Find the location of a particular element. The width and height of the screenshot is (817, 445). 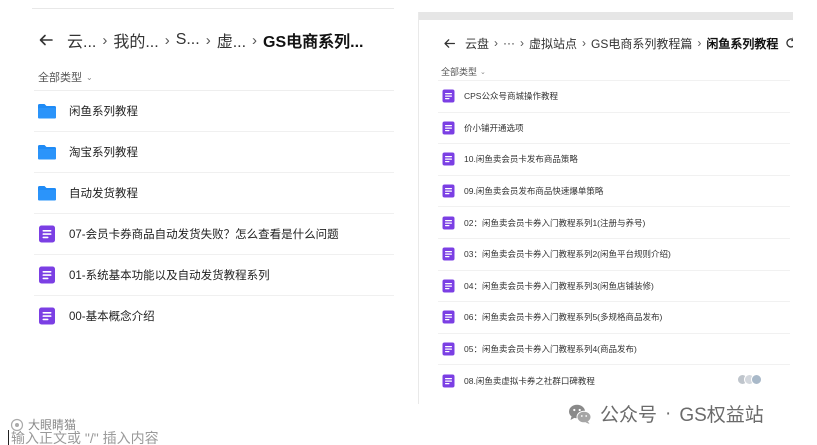

editor-input-placeholder: 输入正文或 "/" 插入内容 is located at coordinates (83, 436).